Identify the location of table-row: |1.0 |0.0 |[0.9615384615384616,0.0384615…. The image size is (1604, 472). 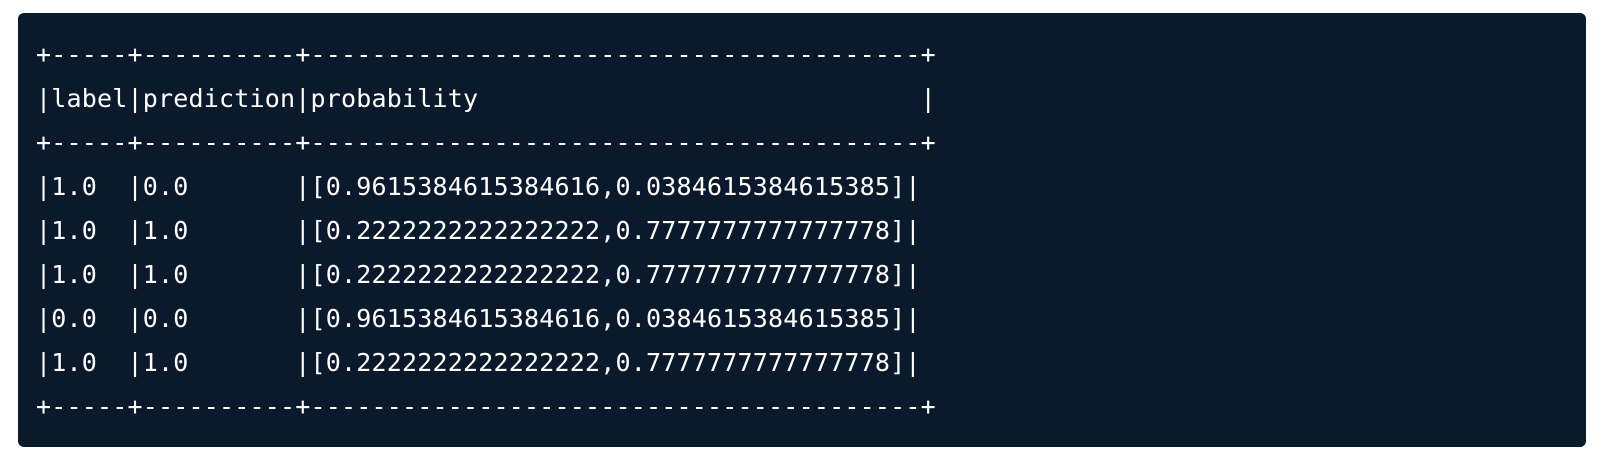
(478, 186).